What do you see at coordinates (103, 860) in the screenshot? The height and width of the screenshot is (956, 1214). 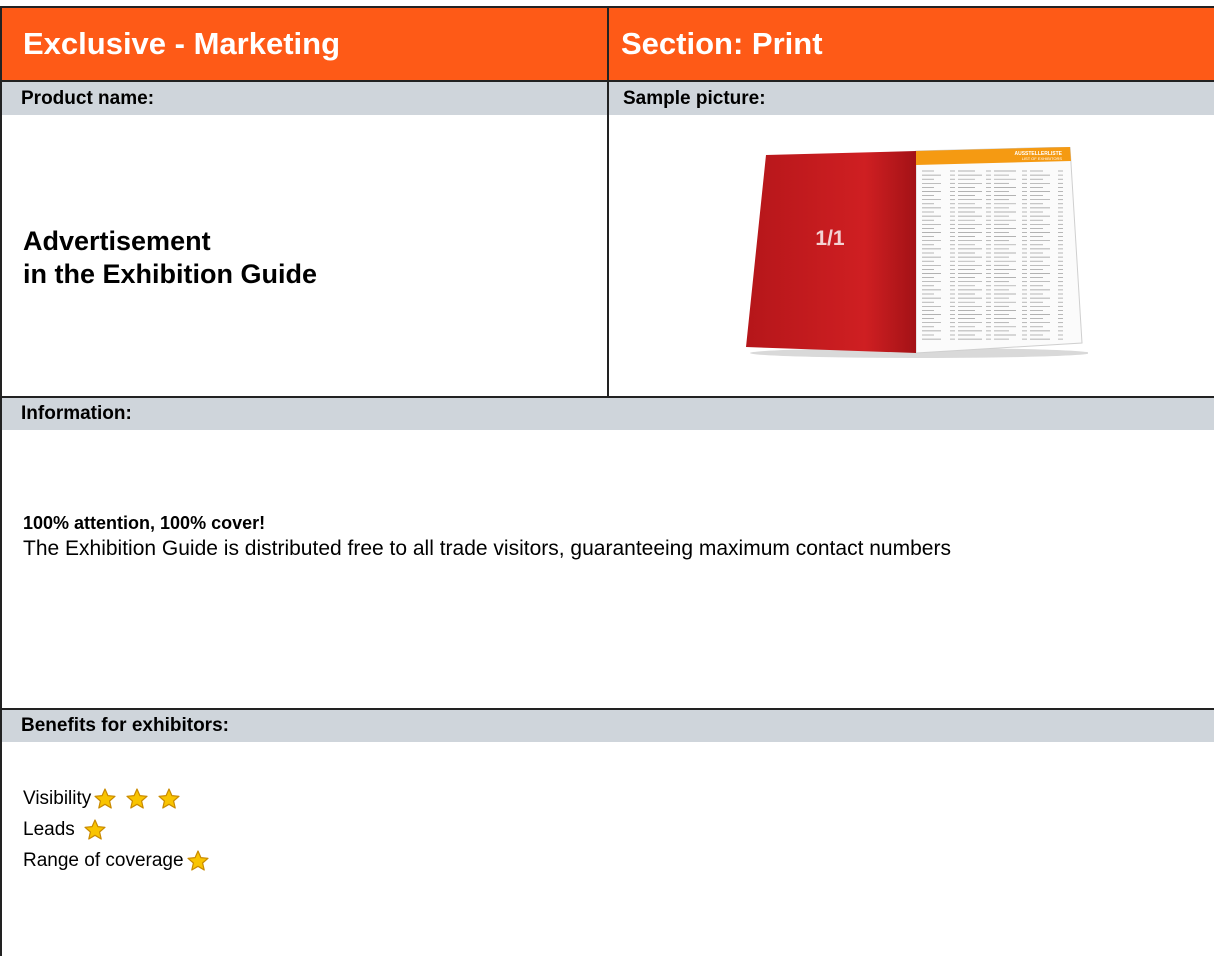 I see `benefit-label: Range of coverage` at bounding box center [103, 860].